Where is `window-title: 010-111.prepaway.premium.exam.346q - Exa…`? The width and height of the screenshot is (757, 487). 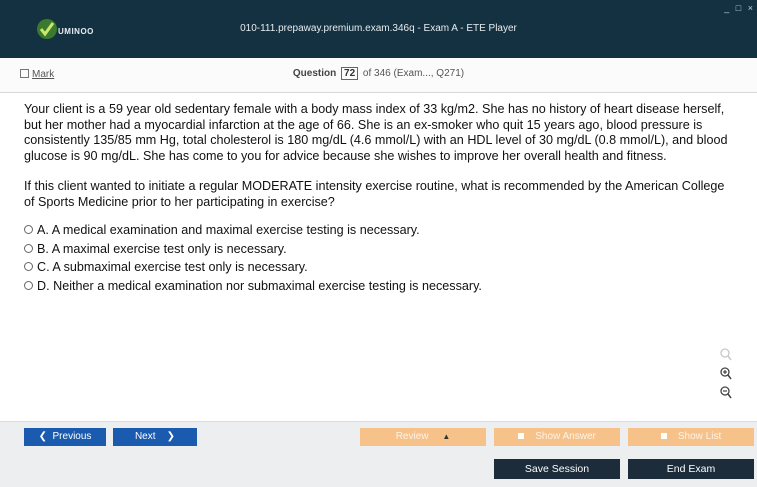
window-title: 010-111.prepaway.premium.exam.346q - Exa… is located at coordinates (378, 28).